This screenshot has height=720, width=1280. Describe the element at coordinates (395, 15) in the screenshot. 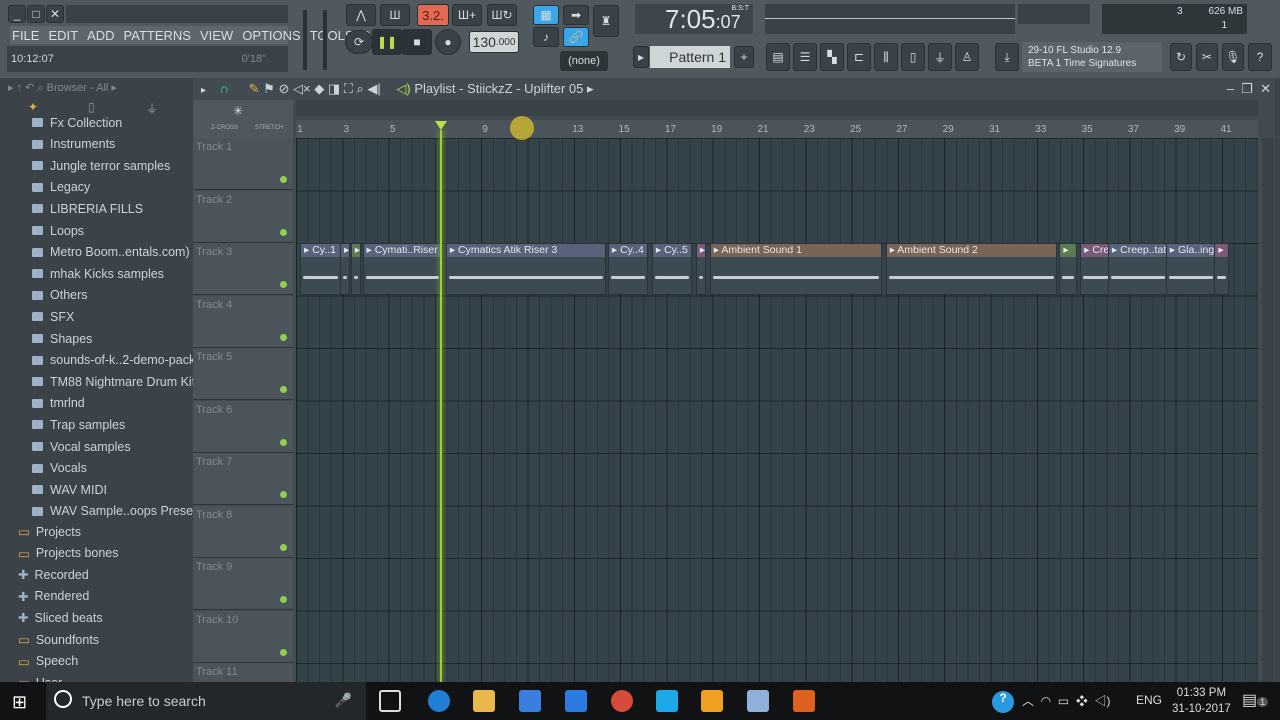

I see `wait-input-button: Ш` at that location.